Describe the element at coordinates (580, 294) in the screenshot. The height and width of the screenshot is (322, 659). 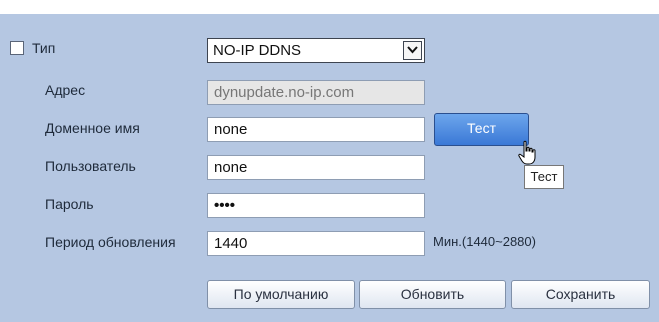
I see `save-button: Сохранить` at that location.